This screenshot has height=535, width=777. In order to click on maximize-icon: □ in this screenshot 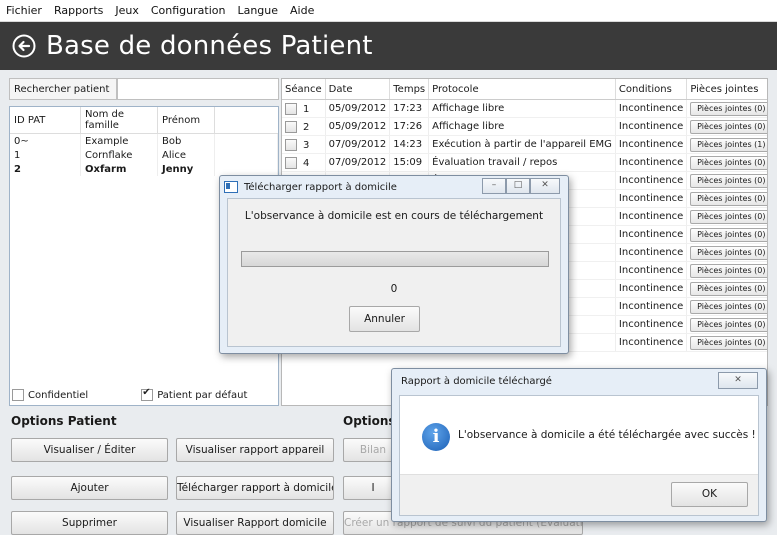, I will do `click(518, 186)`.